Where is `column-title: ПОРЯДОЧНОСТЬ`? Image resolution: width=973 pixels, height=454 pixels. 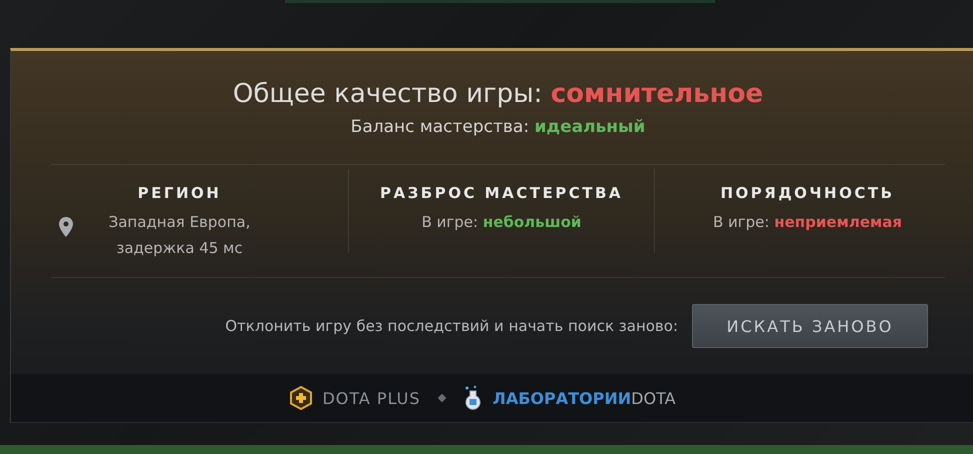 column-title: ПОРЯДОЧНОСТЬ is located at coordinates (807, 193).